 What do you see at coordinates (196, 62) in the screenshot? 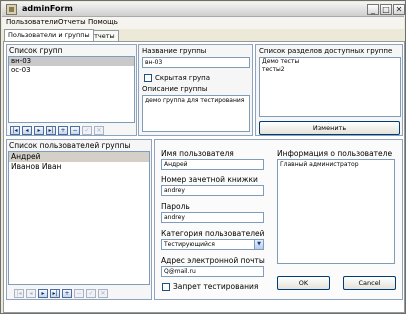
I see `group-name-field: вн-03` at bounding box center [196, 62].